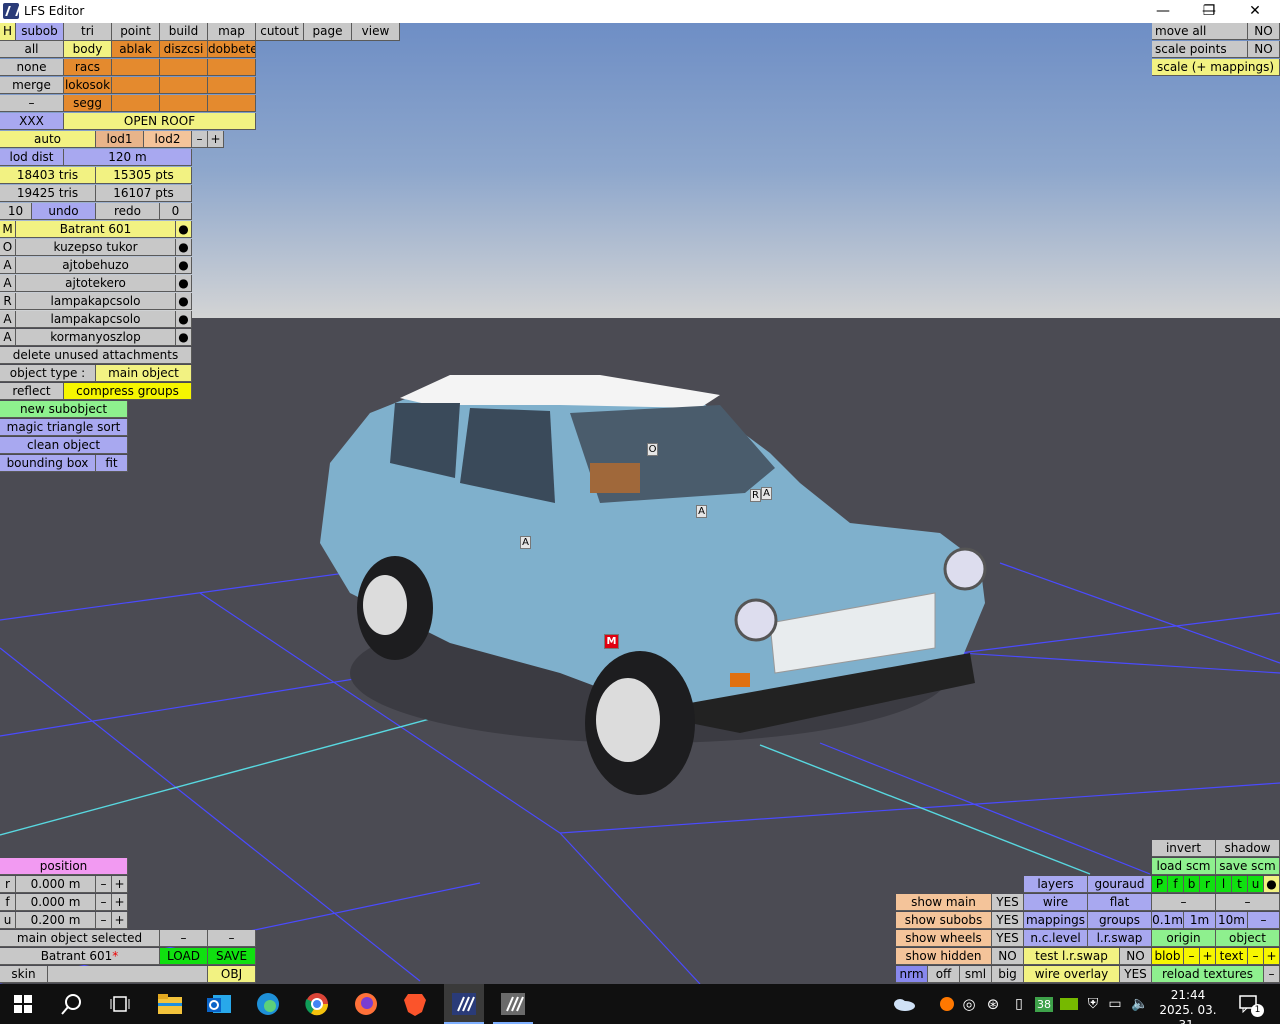 This screenshot has width=1280, height=1024. Describe the element at coordinates (32, 67) in the screenshot. I see `group-none-button: none` at that location.